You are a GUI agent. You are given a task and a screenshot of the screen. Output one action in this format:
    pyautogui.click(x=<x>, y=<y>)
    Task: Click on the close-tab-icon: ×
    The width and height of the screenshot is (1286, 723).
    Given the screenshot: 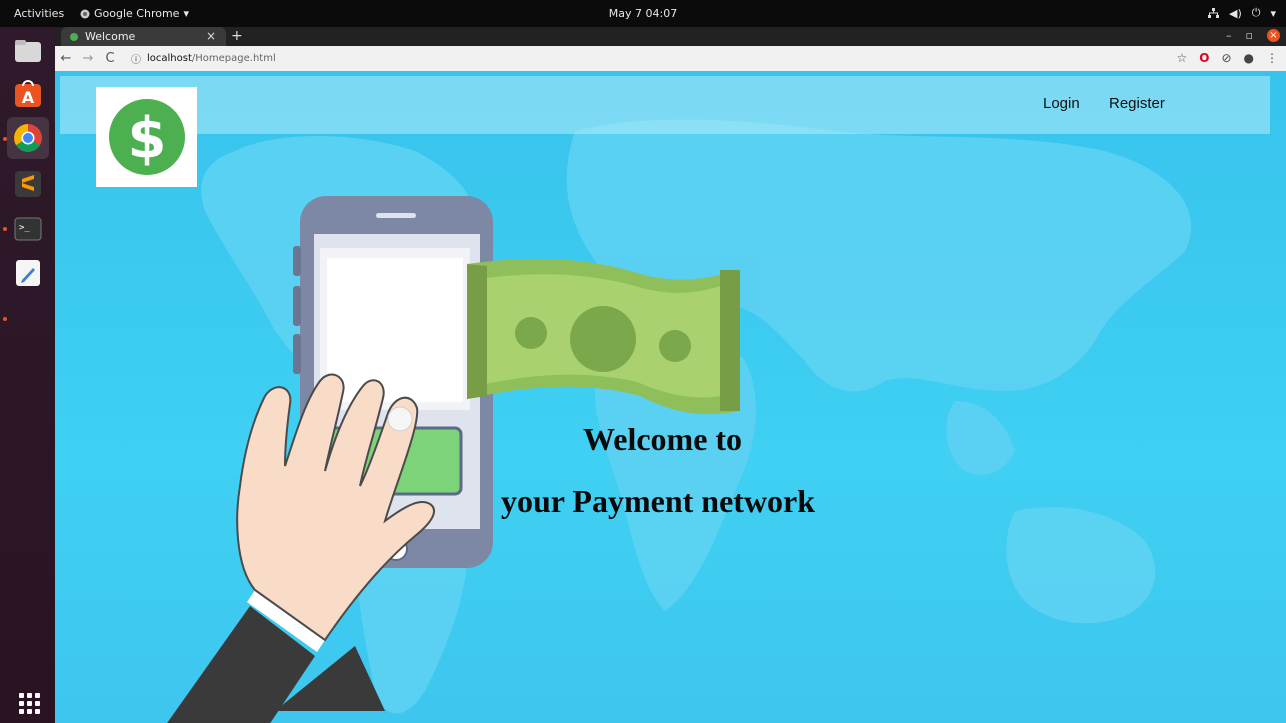 What is the action you would take?
    pyautogui.click(x=211, y=36)
    